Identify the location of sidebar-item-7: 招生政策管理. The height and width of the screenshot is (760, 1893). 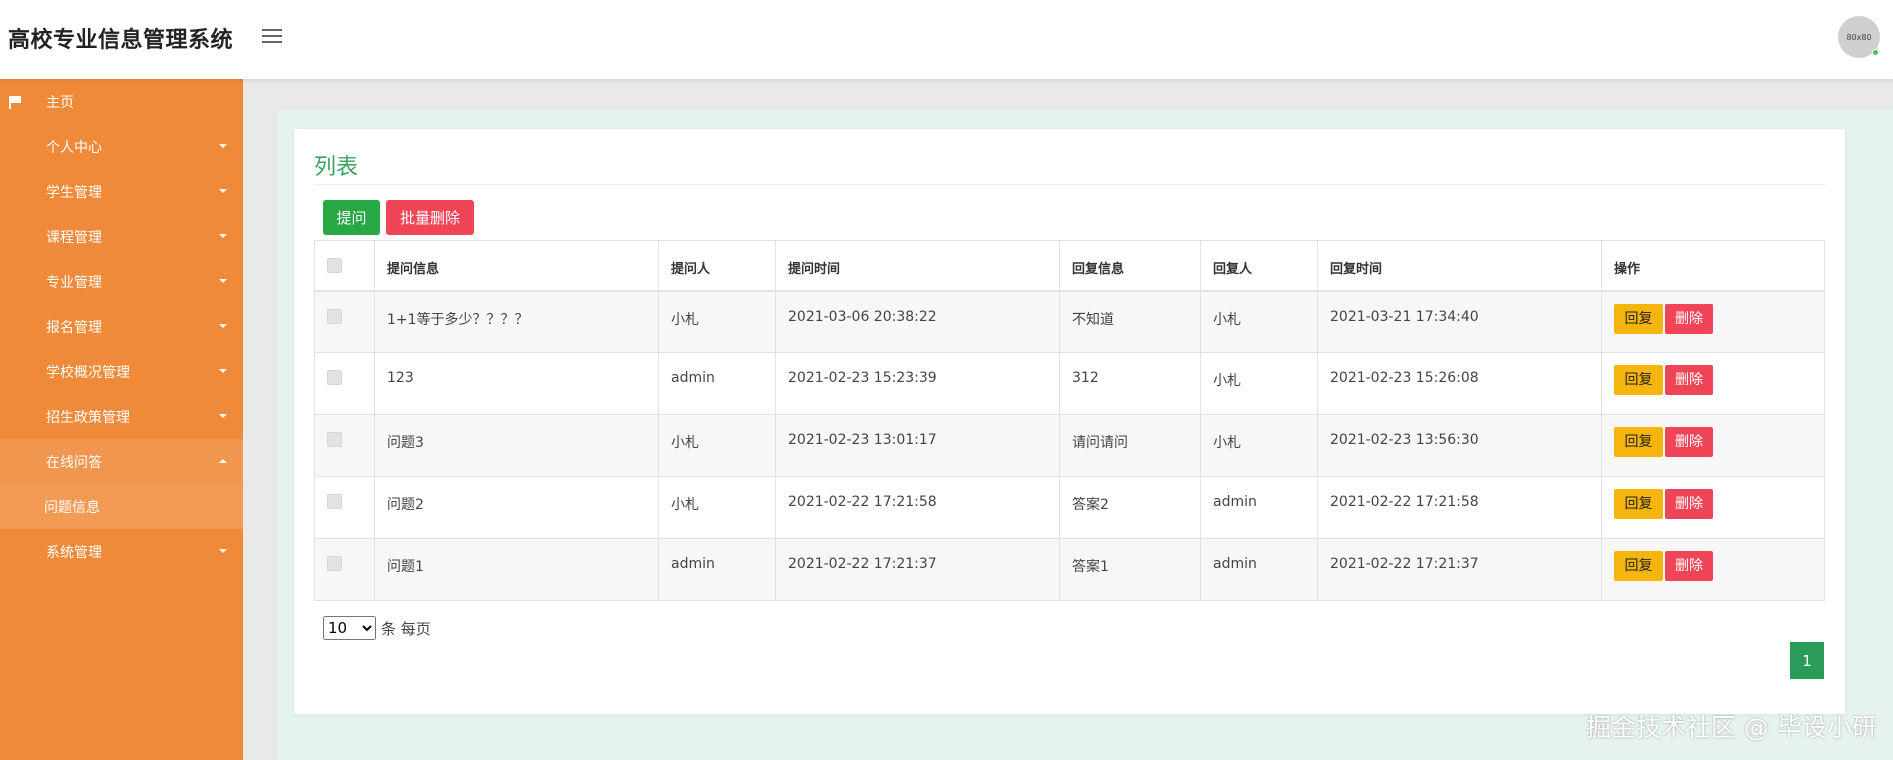
(121, 416).